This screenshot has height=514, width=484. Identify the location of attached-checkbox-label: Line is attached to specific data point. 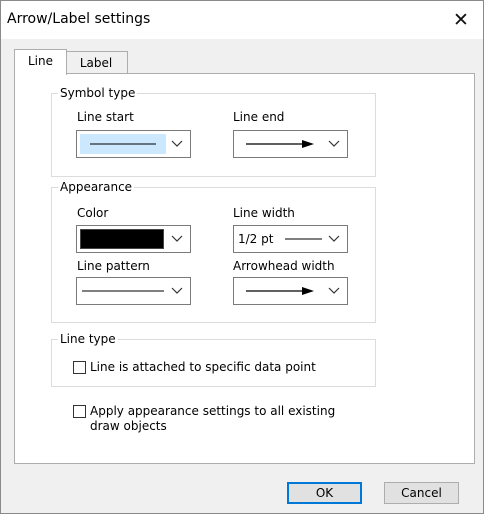
(203, 367).